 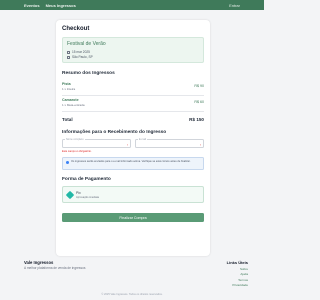 I want to click on email-field-label: E-mail, so click(x=143, y=139).